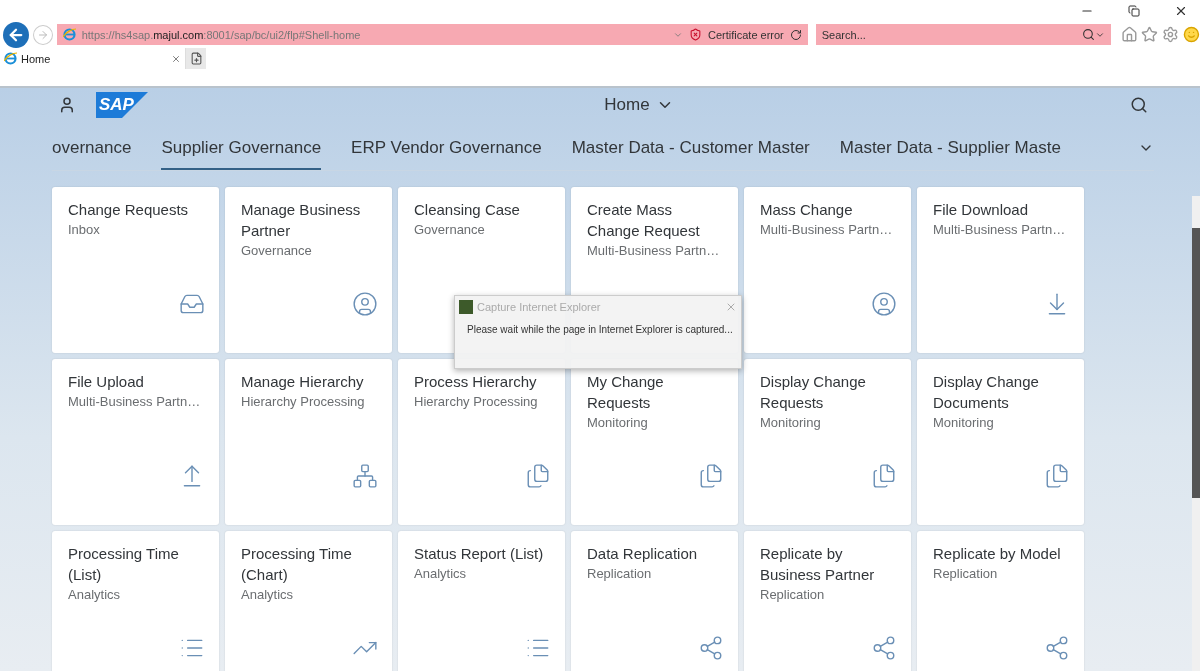  What do you see at coordinates (1134, 11) in the screenshot?
I see `restore-icon` at bounding box center [1134, 11].